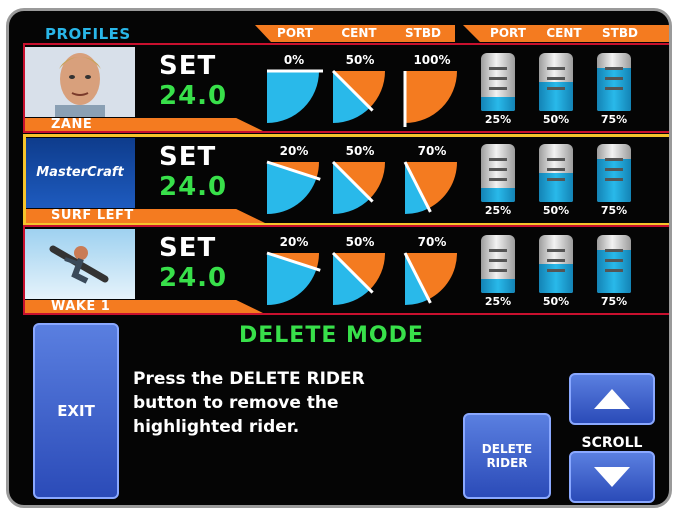 The width and height of the screenshot is (678, 514). I want to click on ballast-gauge: 20%, so click(294, 182).